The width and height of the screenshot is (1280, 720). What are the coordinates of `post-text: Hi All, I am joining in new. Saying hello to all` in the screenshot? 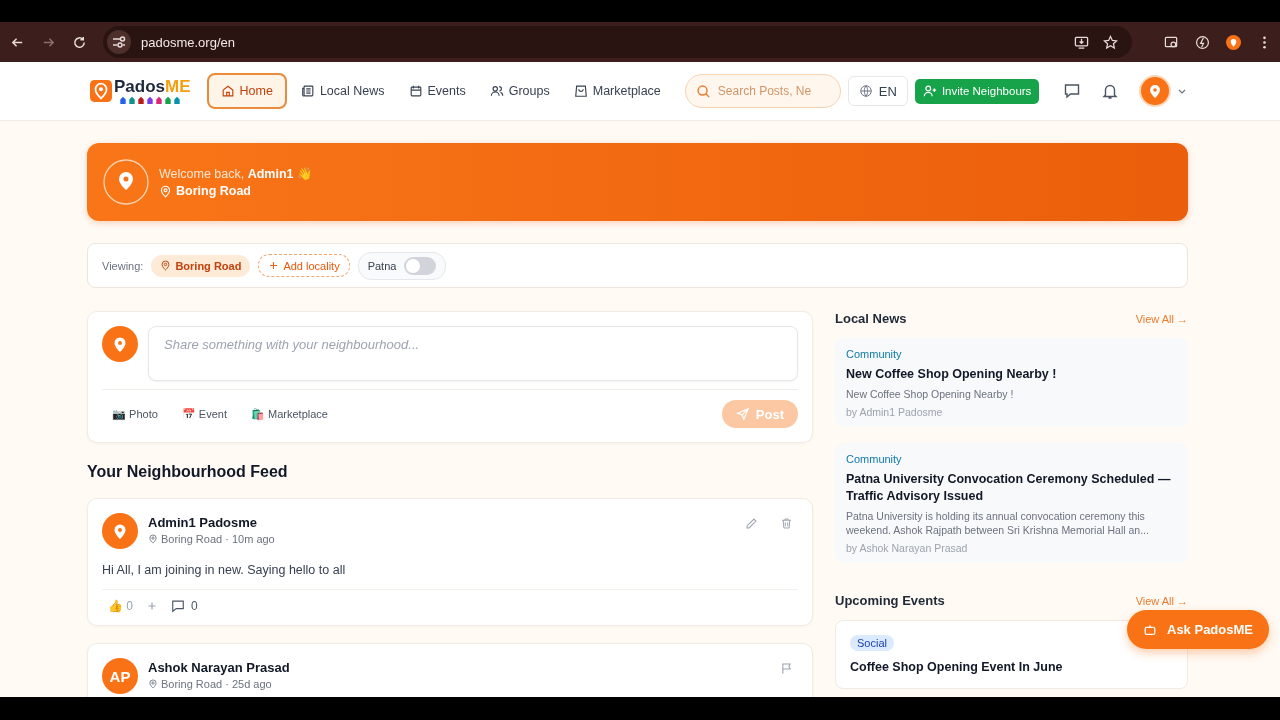 It's located at (224, 570).